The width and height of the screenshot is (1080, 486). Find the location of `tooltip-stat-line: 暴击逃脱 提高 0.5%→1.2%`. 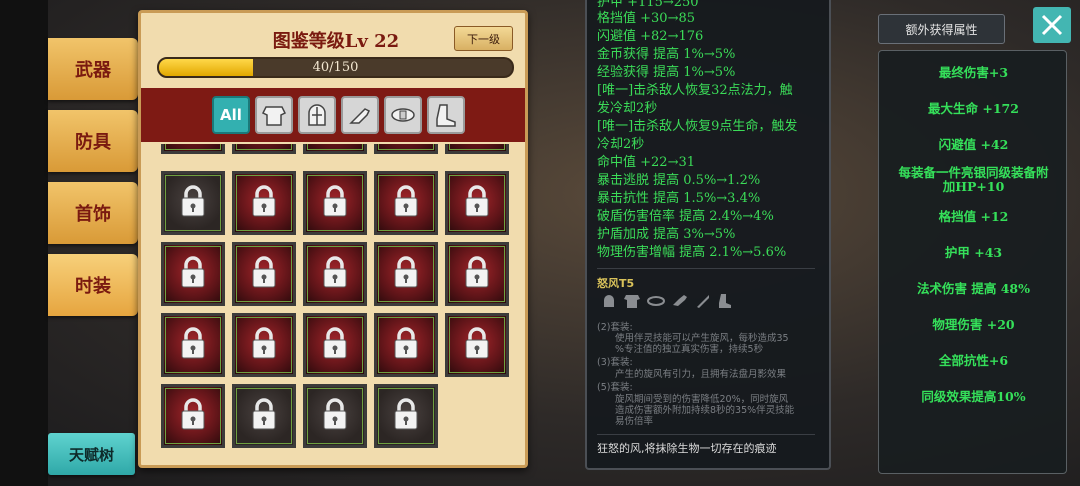

tooltip-stat-line: 暴击逃脱 提高 0.5%→1.2% is located at coordinates (679, 180).